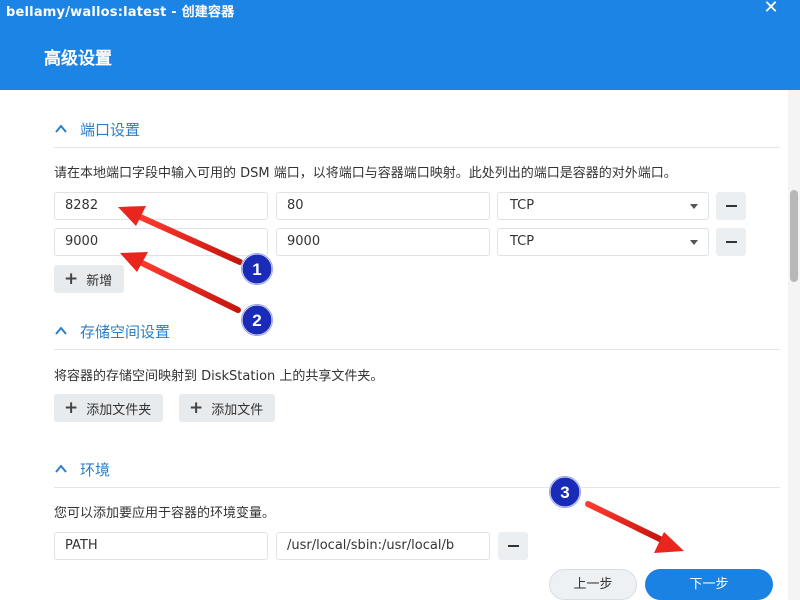 The width and height of the screenshot is (800, 600). Describe the element at coordinates (78, 59) in the screenshot. I see `page-title: 高级设置` at that location.